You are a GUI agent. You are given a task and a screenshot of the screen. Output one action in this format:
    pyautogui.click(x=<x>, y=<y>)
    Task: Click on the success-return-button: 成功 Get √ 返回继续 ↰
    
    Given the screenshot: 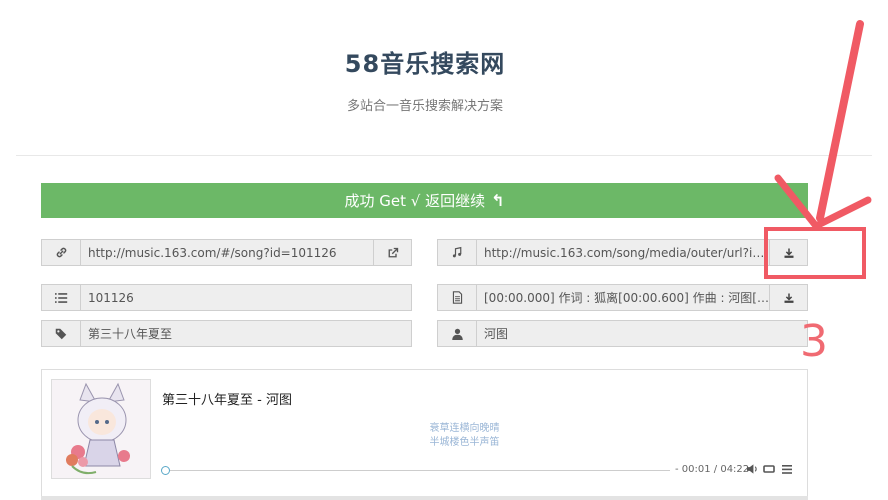 What is the action you would take?
    pyautogui.click(x=424, y=200)
    